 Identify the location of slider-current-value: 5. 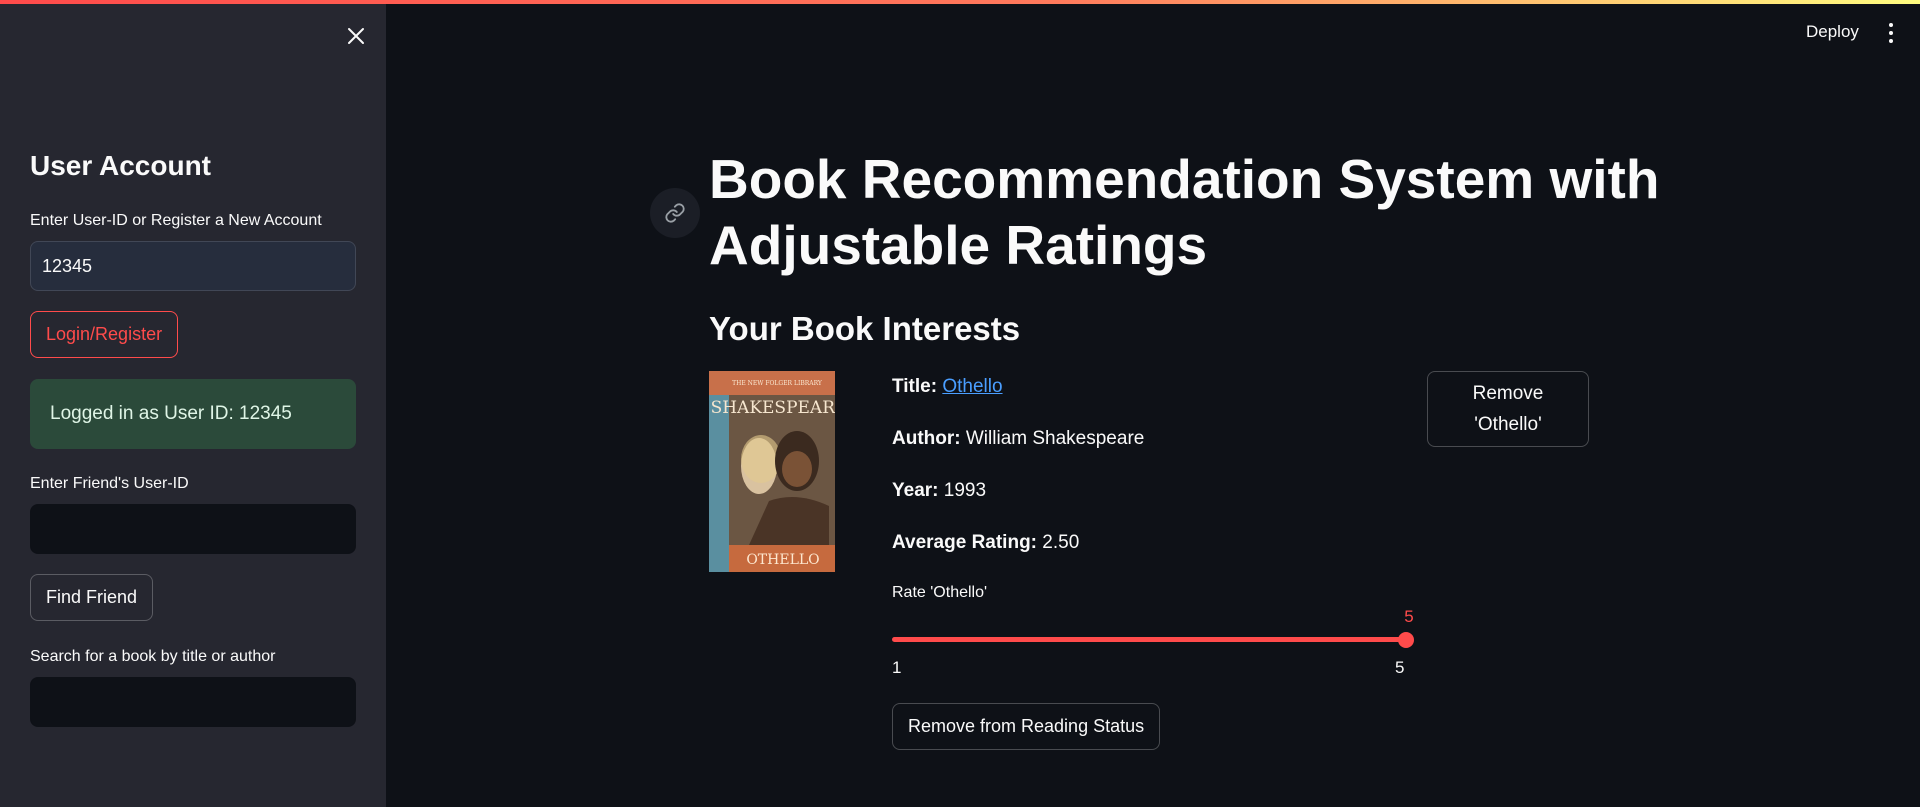
(1409, 616).